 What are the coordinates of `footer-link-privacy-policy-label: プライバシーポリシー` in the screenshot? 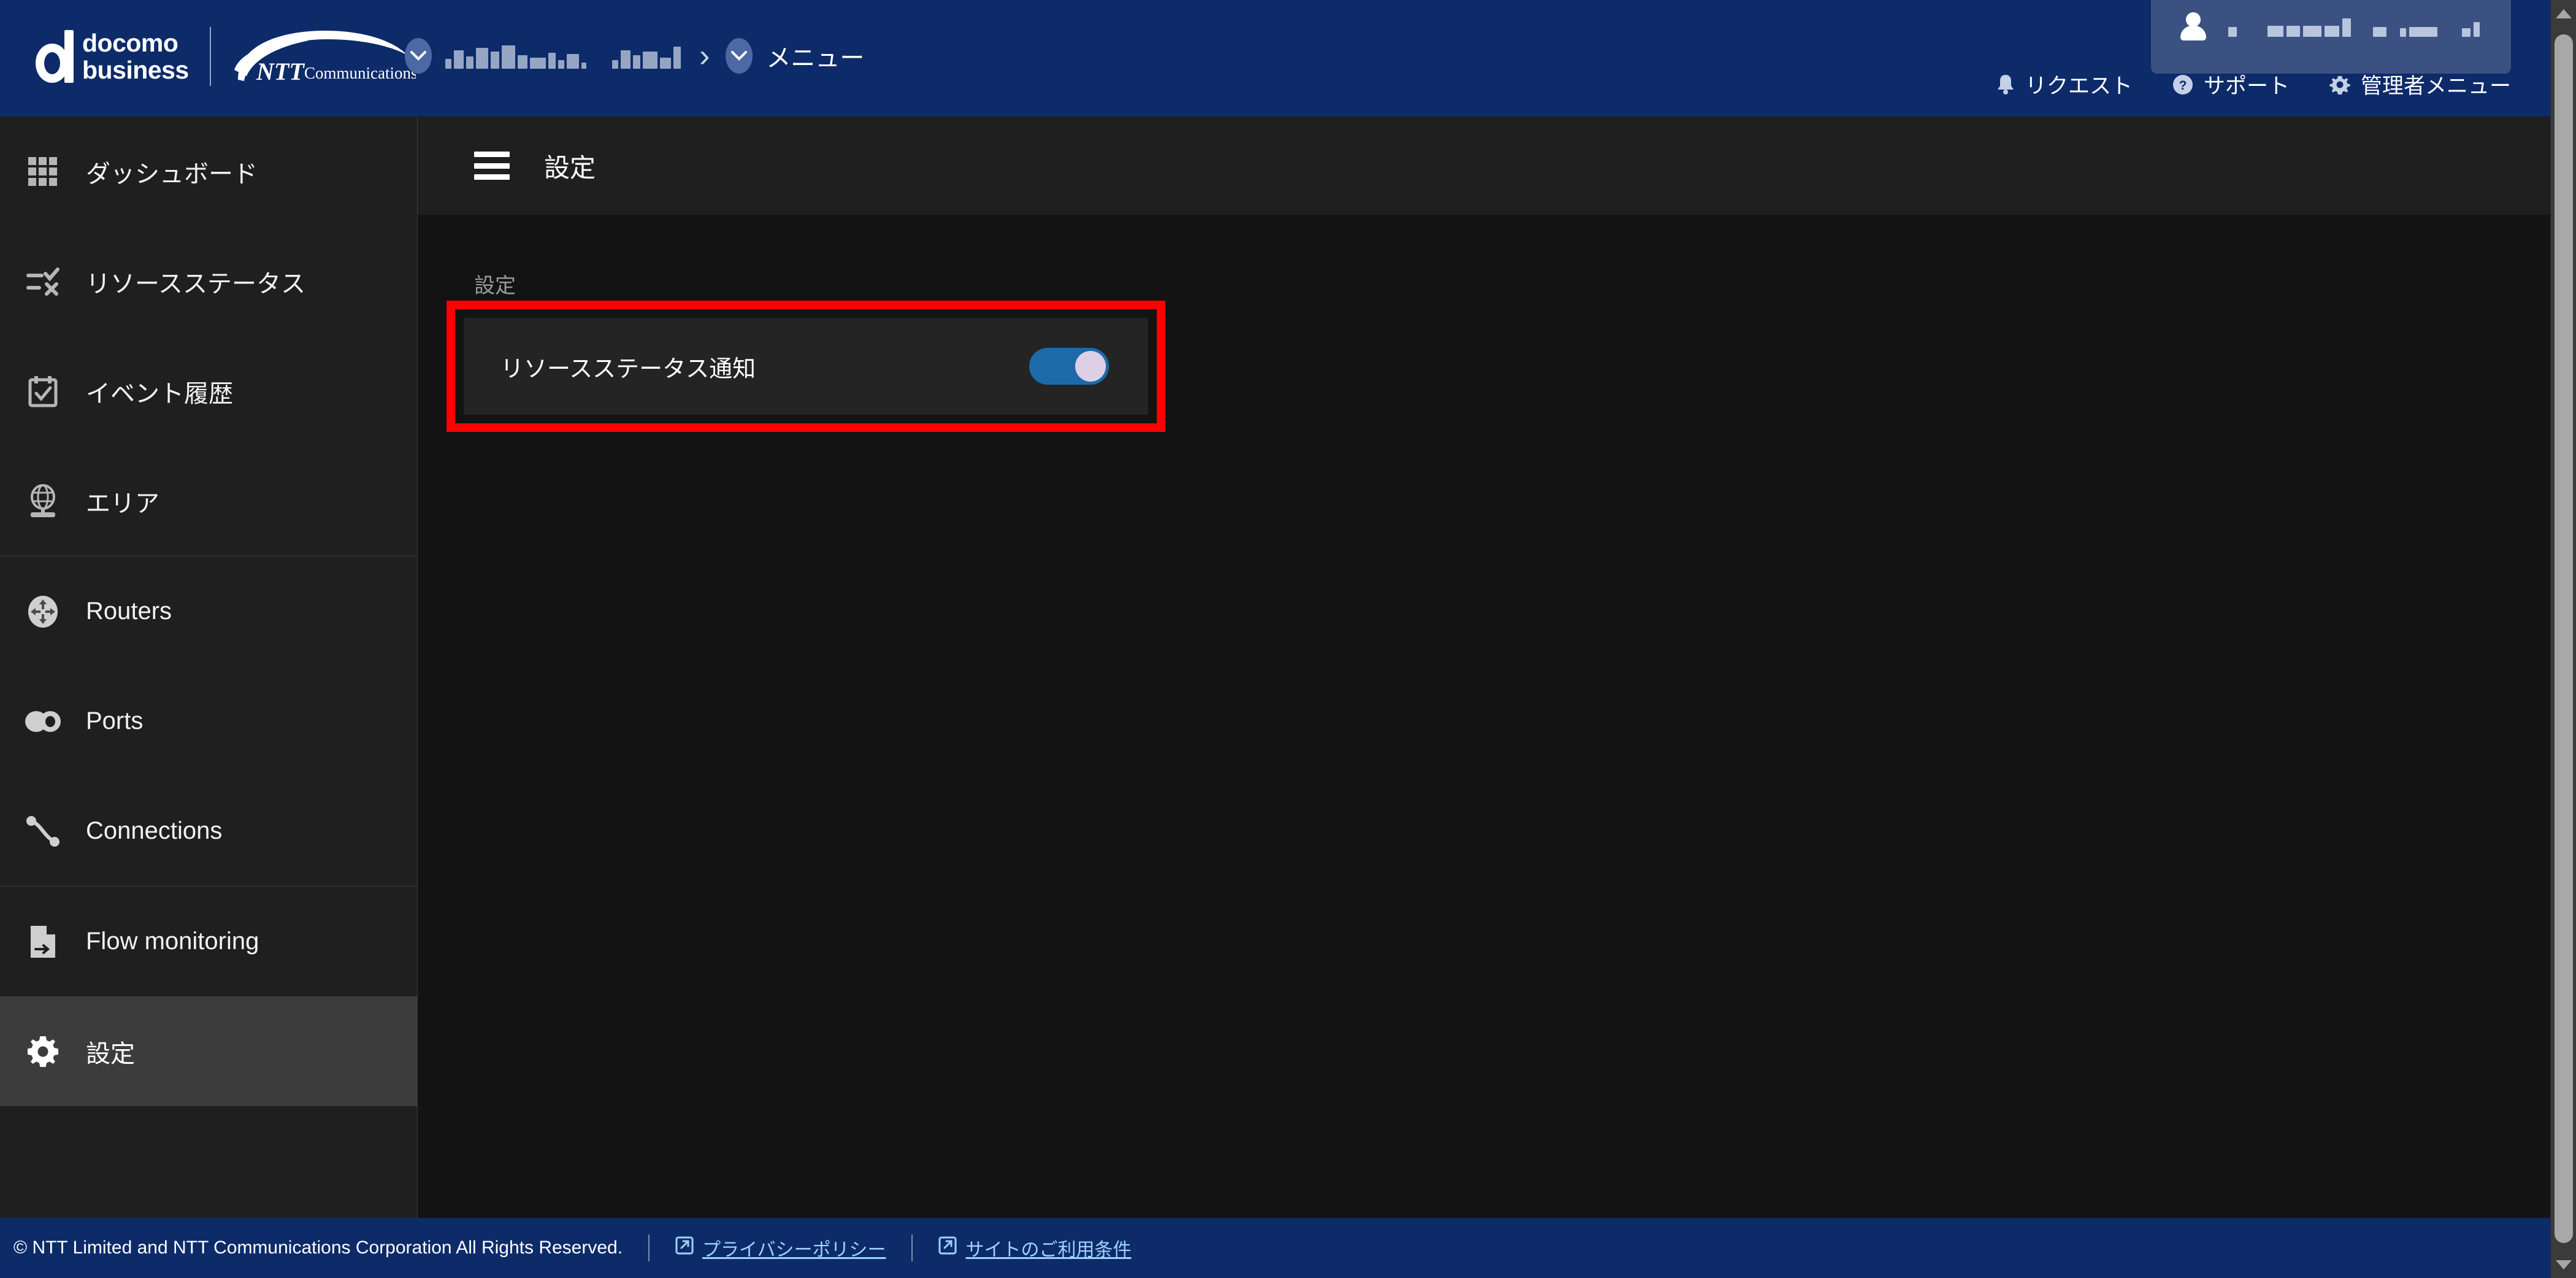 It's located at (794, 1250).